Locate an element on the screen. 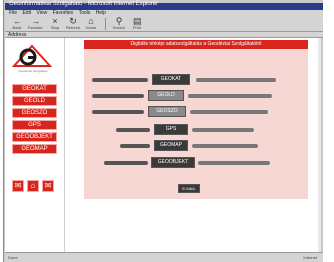 The height and width of the screenshot is (262, 334). contact-button: ✉ is located at coordinates (48, 186).